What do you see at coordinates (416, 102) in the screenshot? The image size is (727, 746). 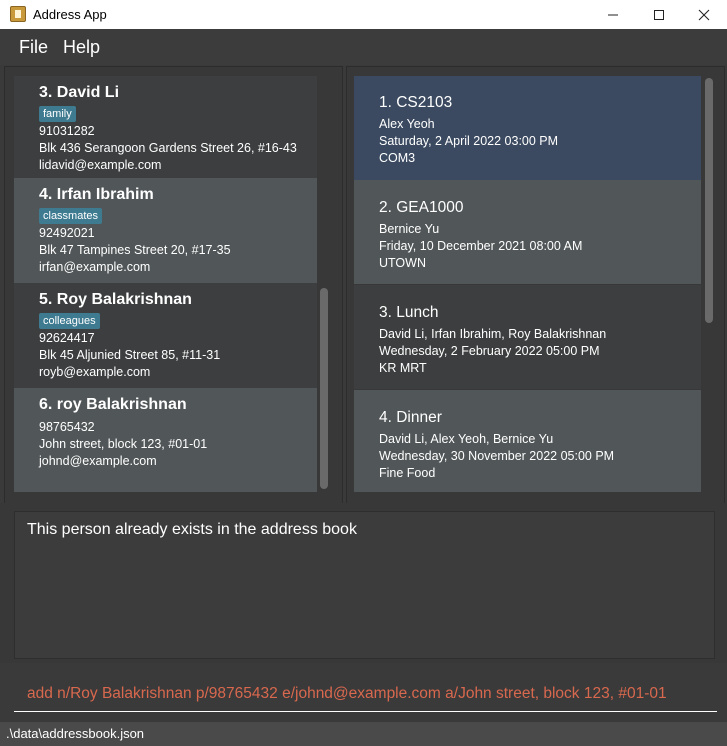 I see `event-name: 1. CS2103` at bounding box center [416, 102].